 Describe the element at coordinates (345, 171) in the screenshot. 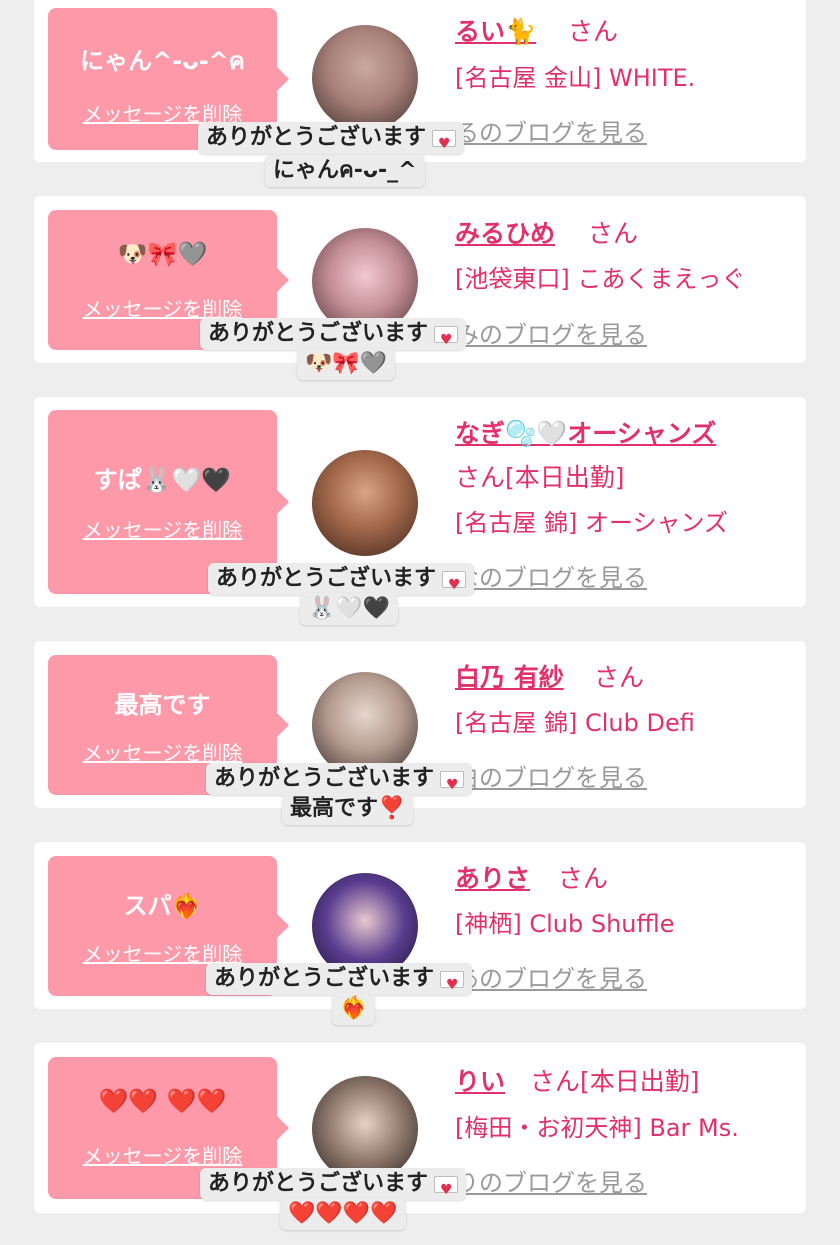

I see `tooltip-message: にゃんค-ᴗ-_^` at that location.